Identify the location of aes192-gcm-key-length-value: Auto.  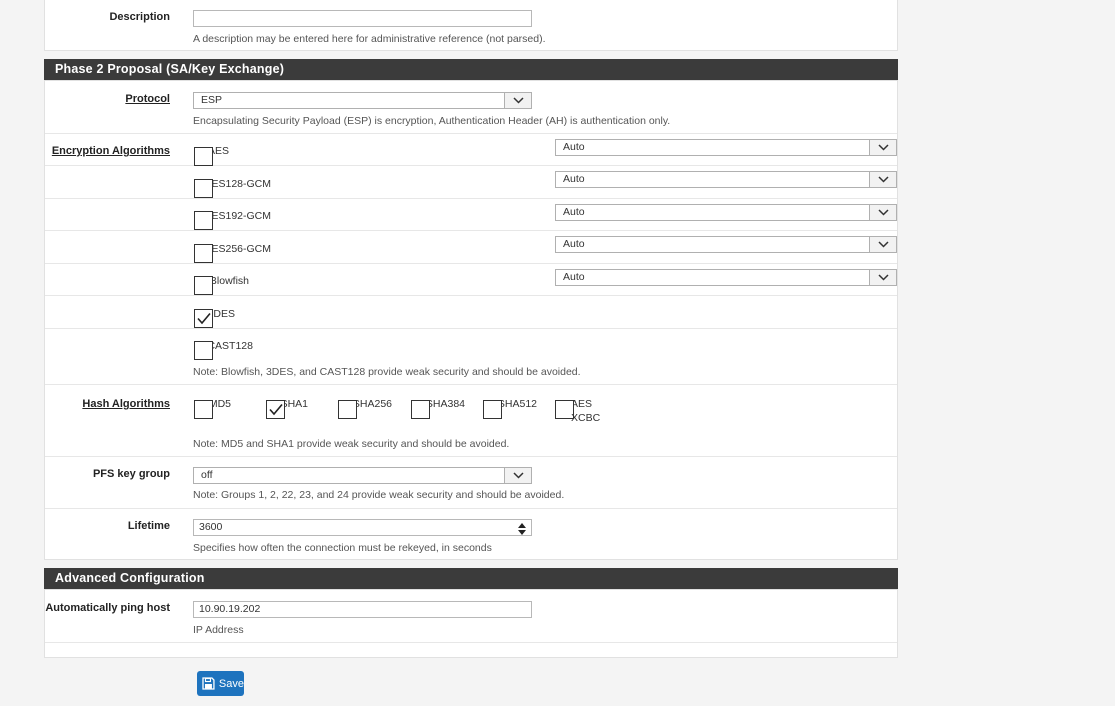
(574, 212).